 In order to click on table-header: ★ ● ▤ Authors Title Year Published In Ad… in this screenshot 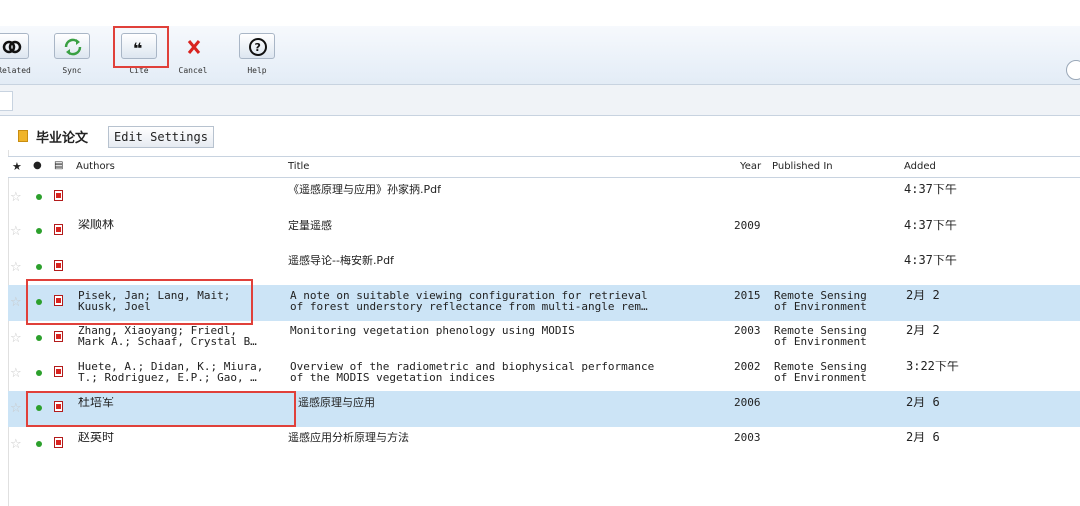, I will do `click(544, 167)`.